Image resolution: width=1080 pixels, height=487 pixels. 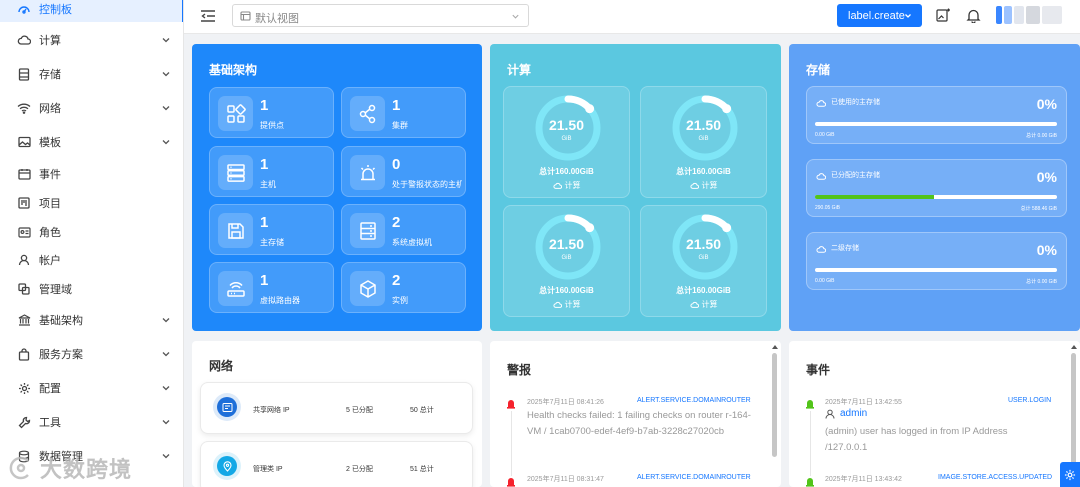 What do you see at coordinates (91, 142) in the screenshot?
I see `sidebar-item-templates: 模板` at bounding box center [91, 142].